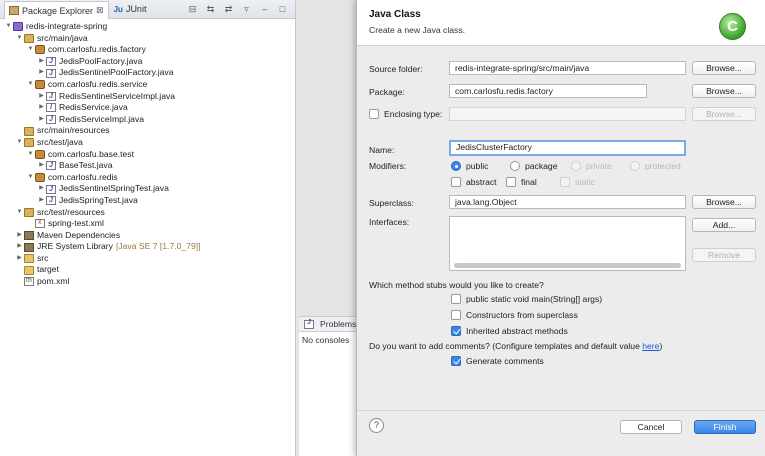 This screenshot has height=456, width=765. What do you see at coordinates (651, 427) in the screenshot?
I see `cancel-button: Cancel` at bounding box center [651, 427].